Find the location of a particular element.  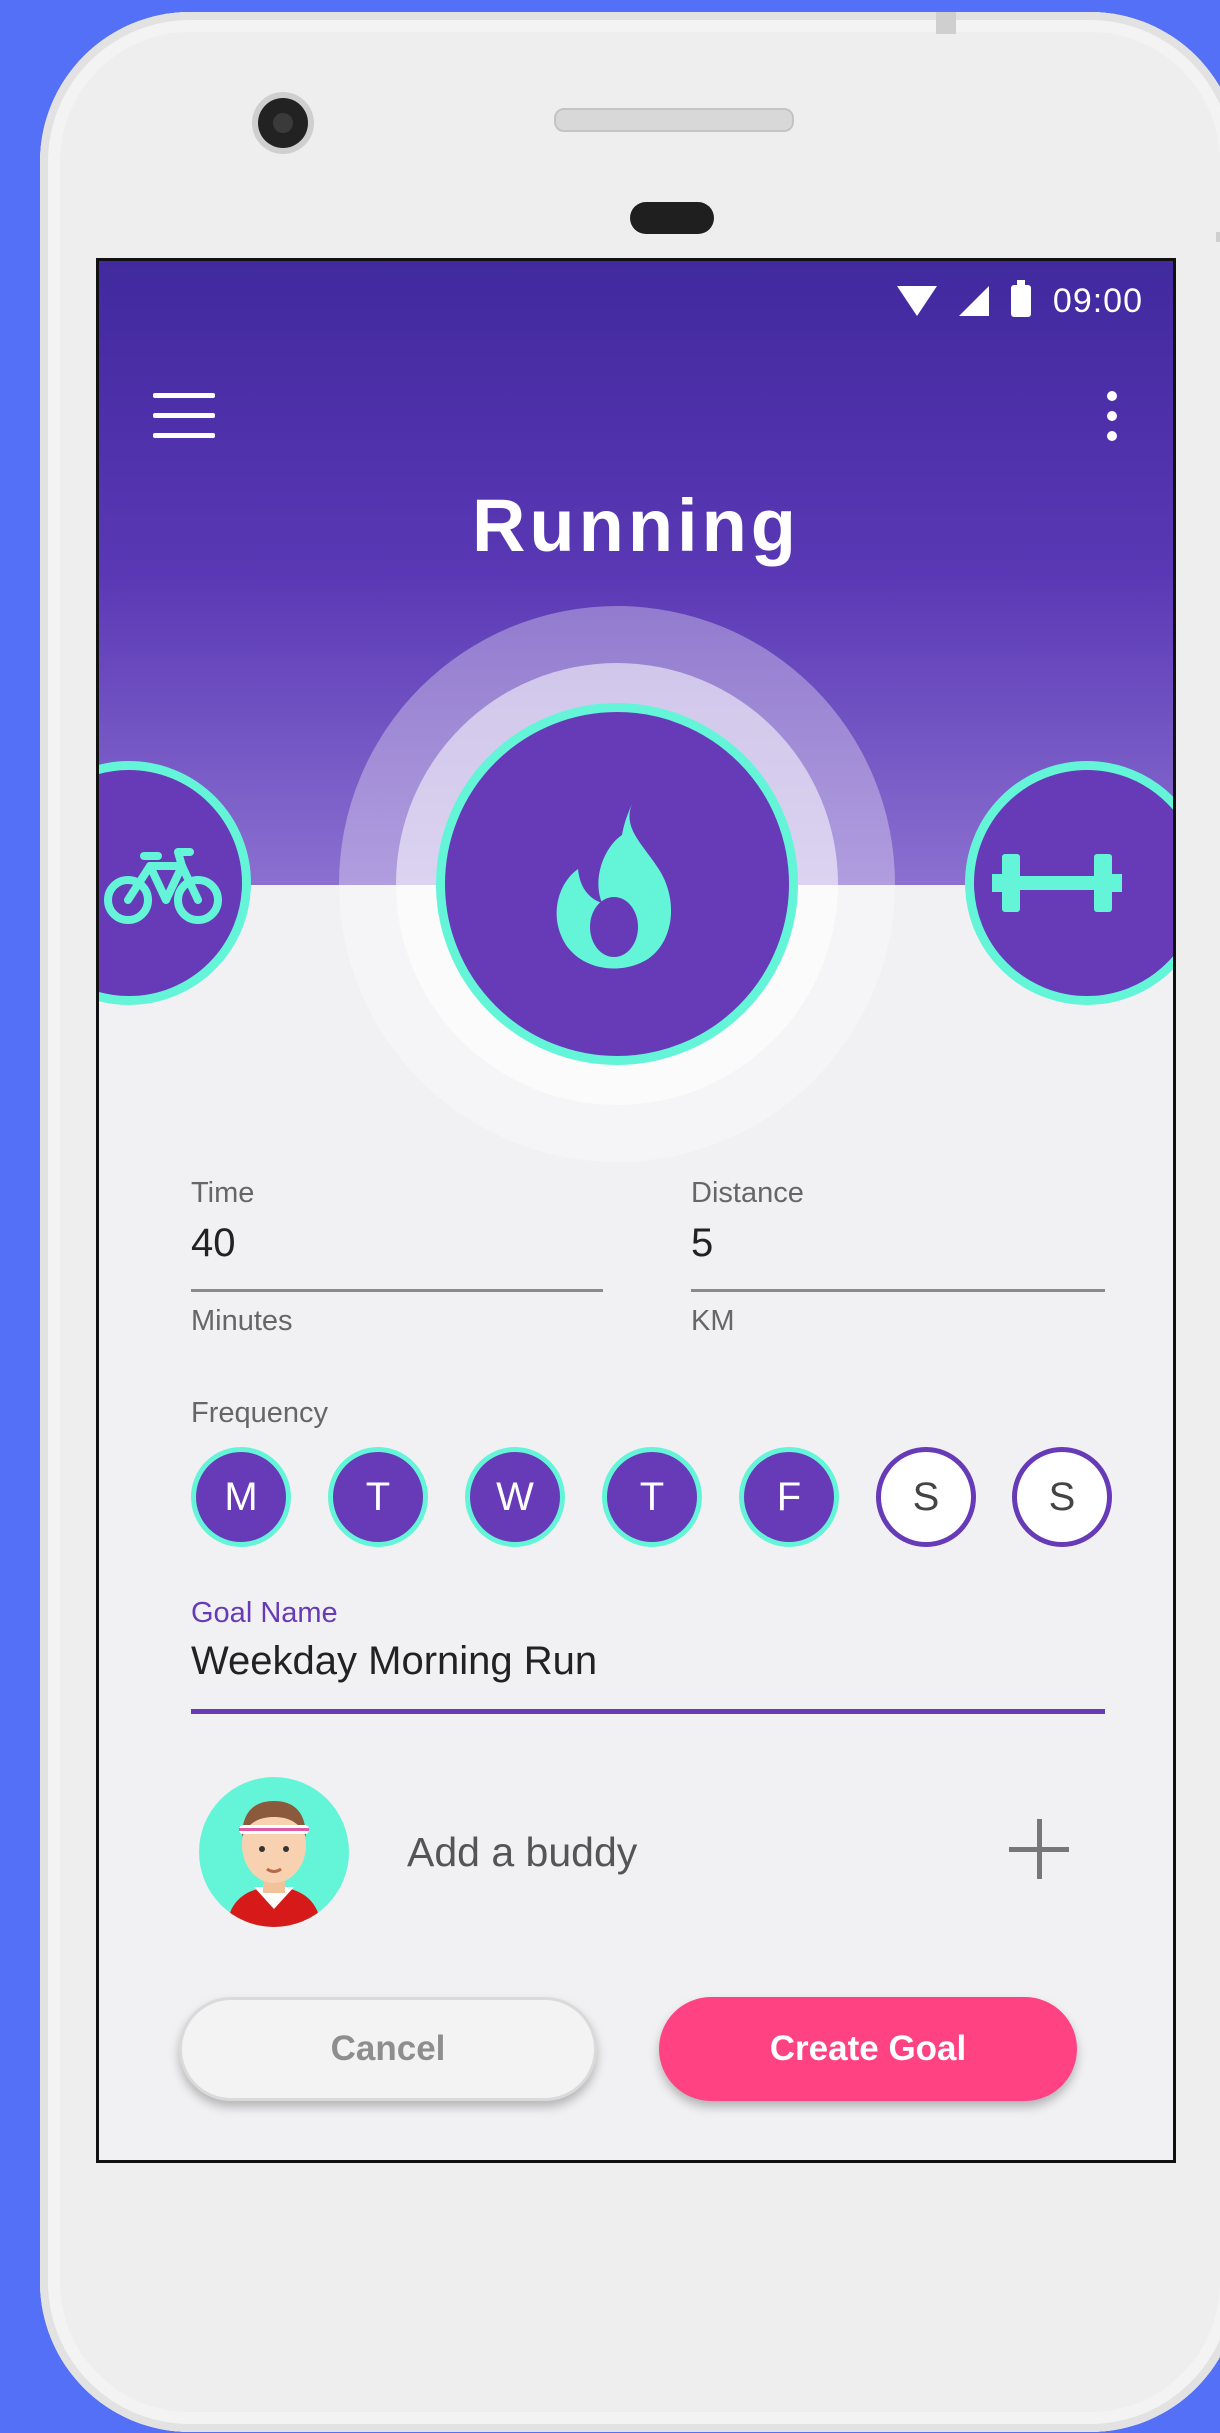

plus-icon is located at coordinates (1039, 1849).